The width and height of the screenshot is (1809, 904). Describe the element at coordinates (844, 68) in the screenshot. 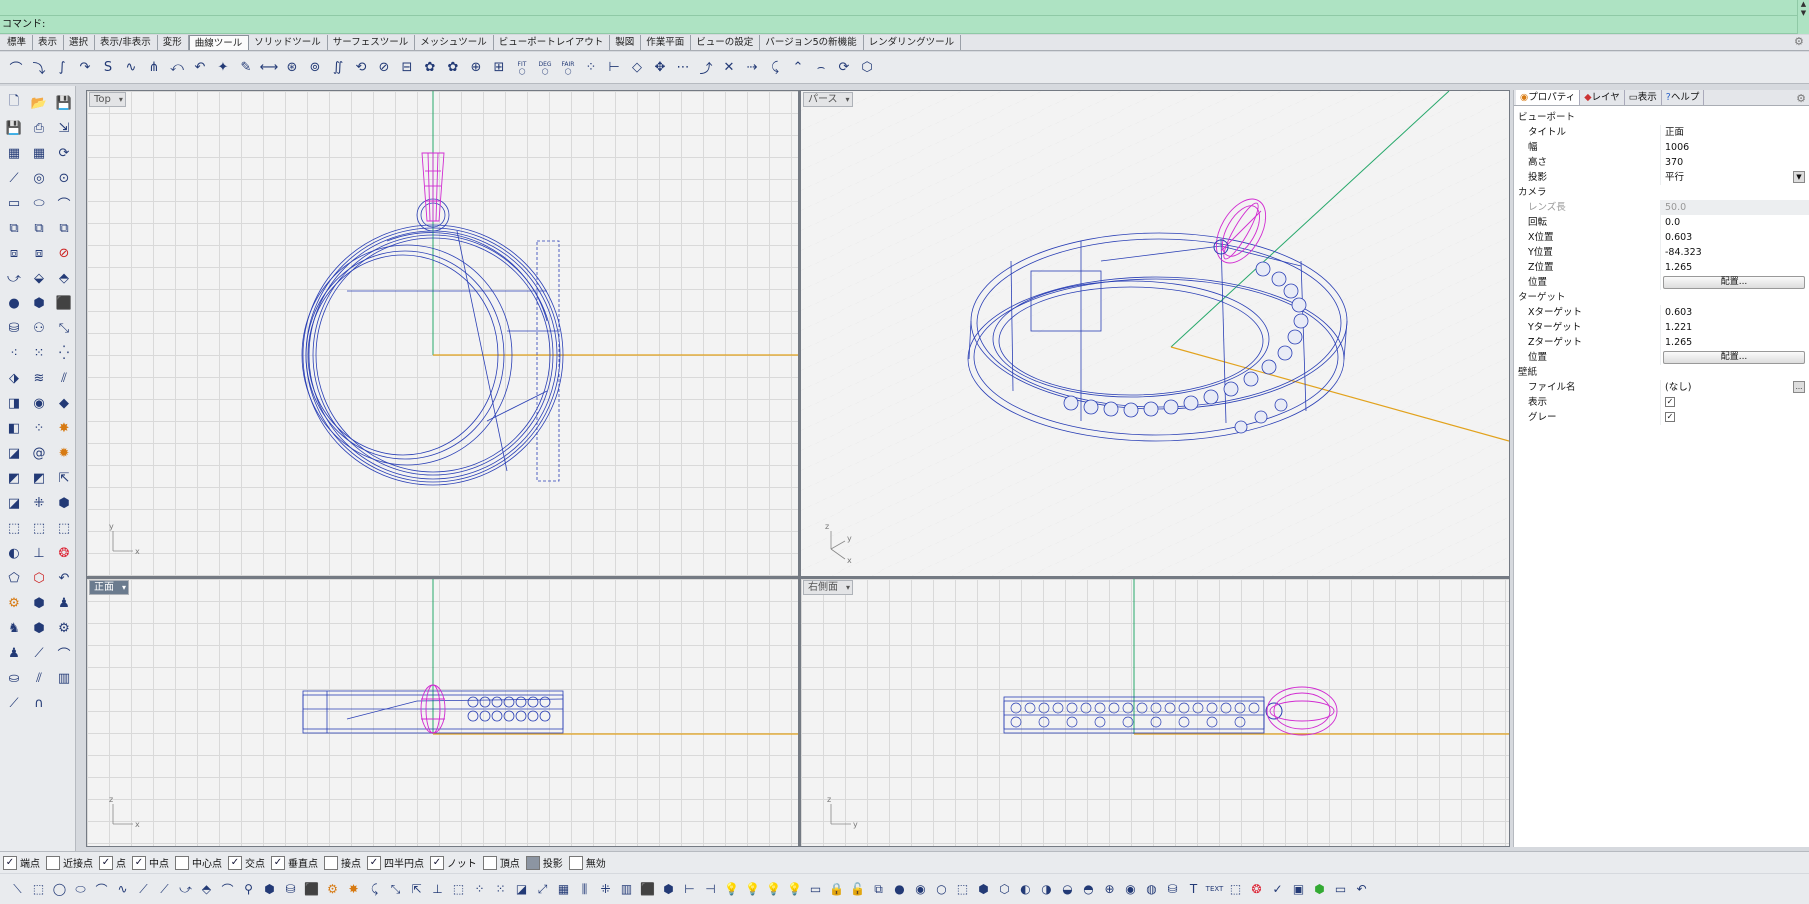

I see `curve-icon: ⟳` at that location.